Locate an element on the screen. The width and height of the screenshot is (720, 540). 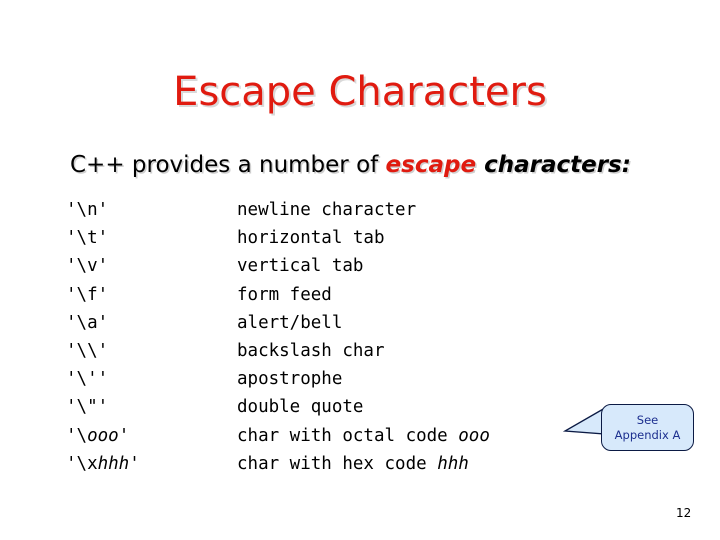
escape-code: '\ooo' is located at coordinates (151, 436).